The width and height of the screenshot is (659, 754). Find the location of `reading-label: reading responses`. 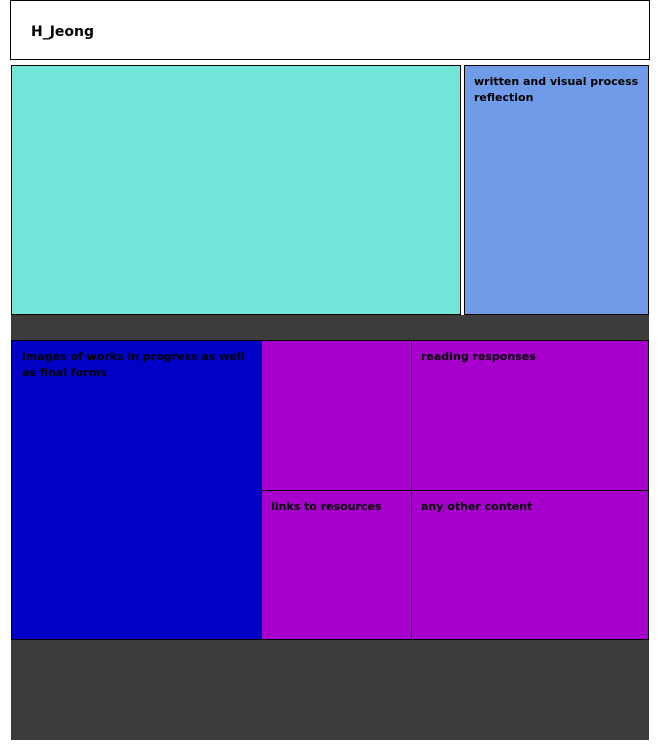

reading-label: reading responses is located at coordinates (478, 356).